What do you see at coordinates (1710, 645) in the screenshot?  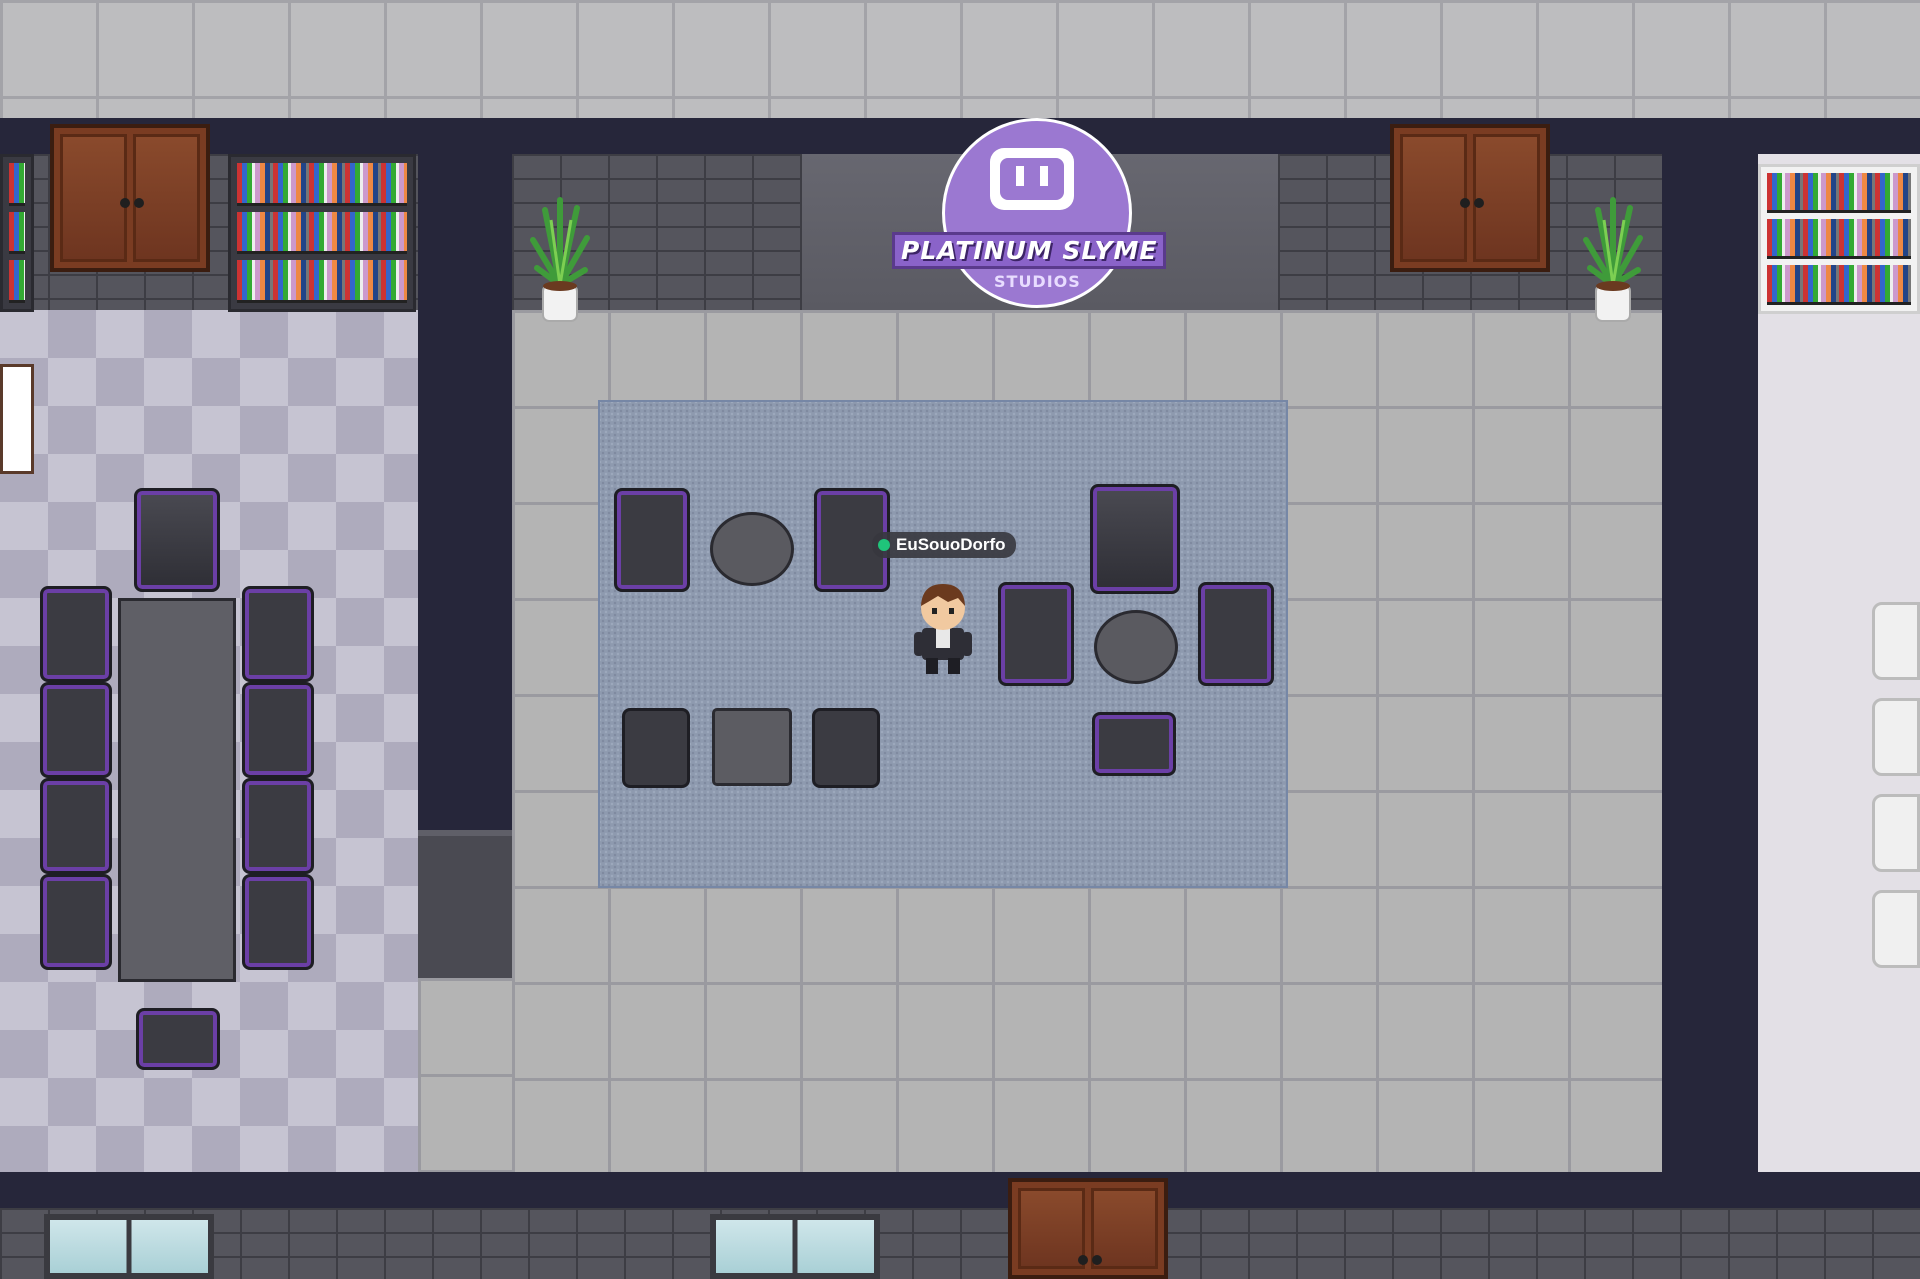 I see `right-divider-wall` at bounding box center [1710, 645].